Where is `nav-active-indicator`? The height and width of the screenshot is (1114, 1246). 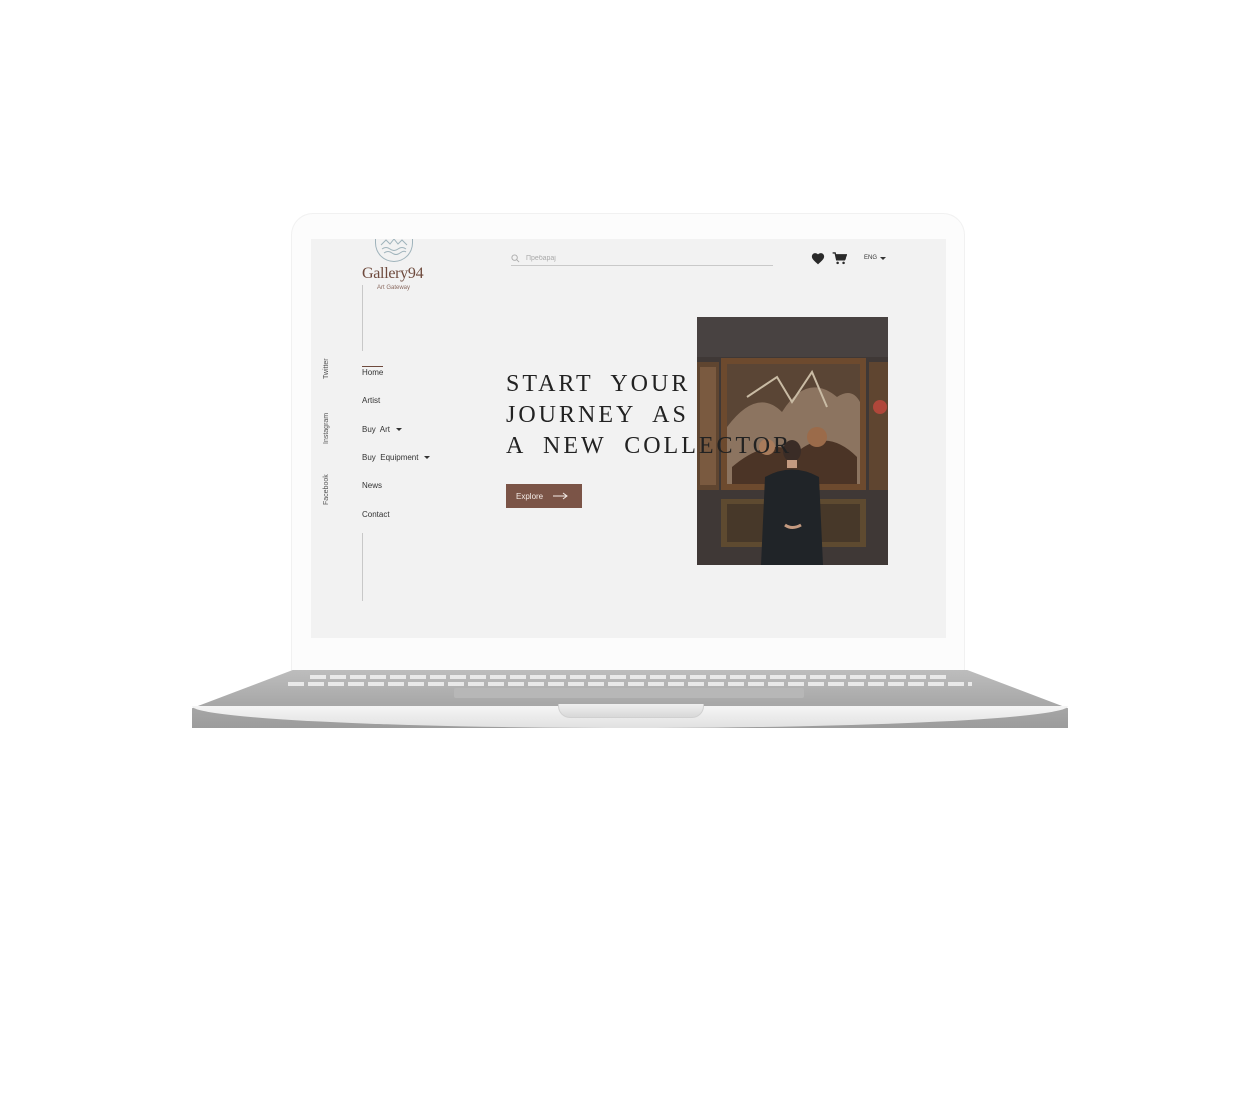 nav-active-indicator is located at coordinates (372, 366).